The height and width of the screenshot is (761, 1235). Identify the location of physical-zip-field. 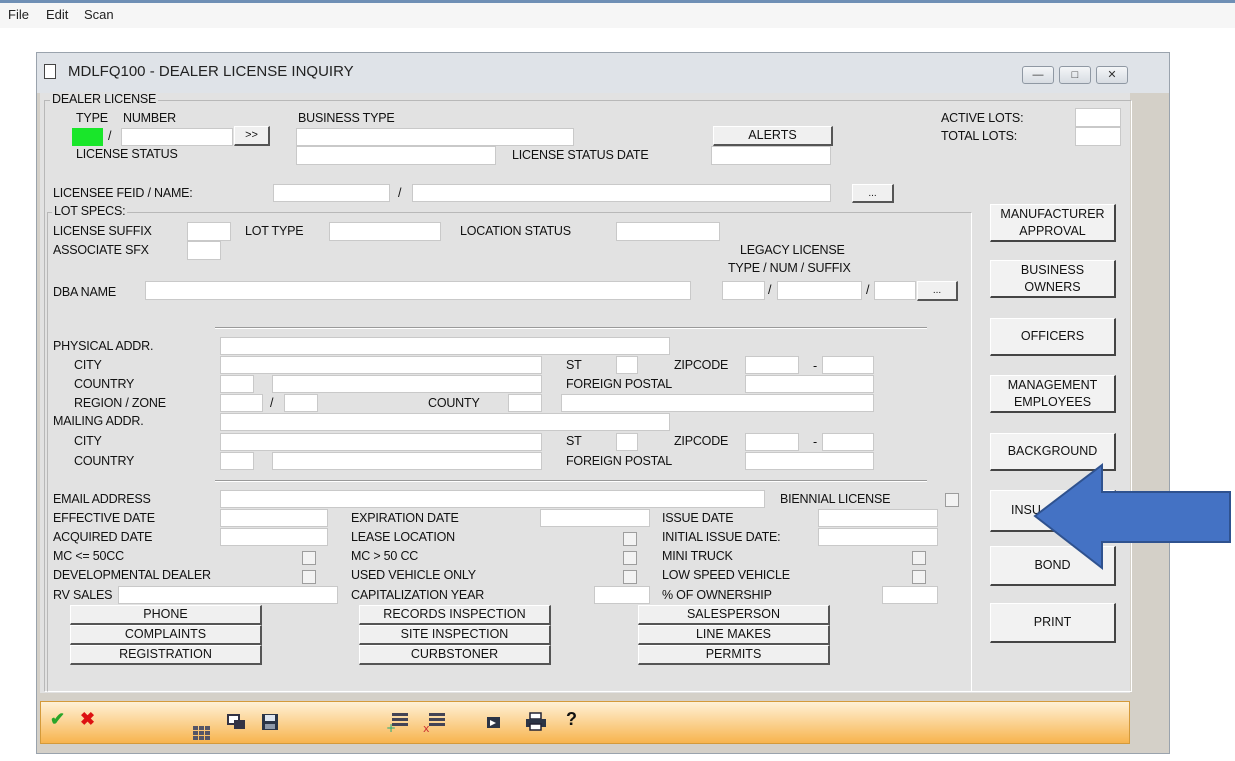
(772, 365).